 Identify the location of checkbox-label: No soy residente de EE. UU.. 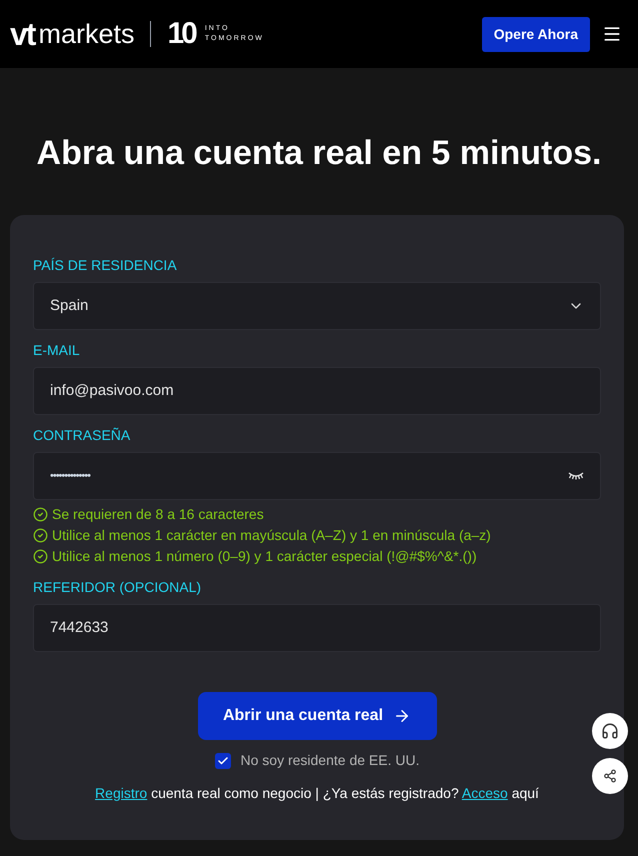
(330, 760).